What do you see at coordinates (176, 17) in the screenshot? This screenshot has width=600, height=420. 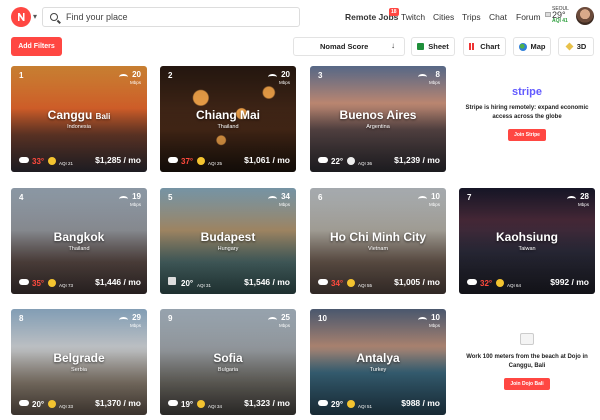 I see `search-input` at bounding box center [176, 17].